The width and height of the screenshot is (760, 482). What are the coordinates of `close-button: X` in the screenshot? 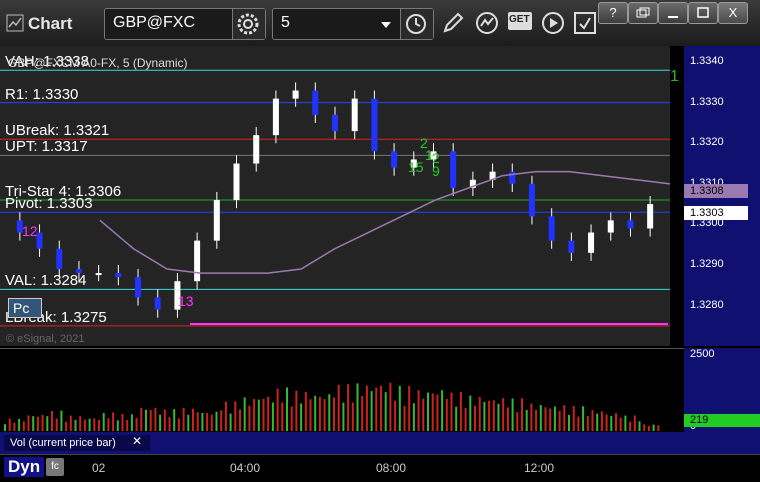 It's located at (733, 13).